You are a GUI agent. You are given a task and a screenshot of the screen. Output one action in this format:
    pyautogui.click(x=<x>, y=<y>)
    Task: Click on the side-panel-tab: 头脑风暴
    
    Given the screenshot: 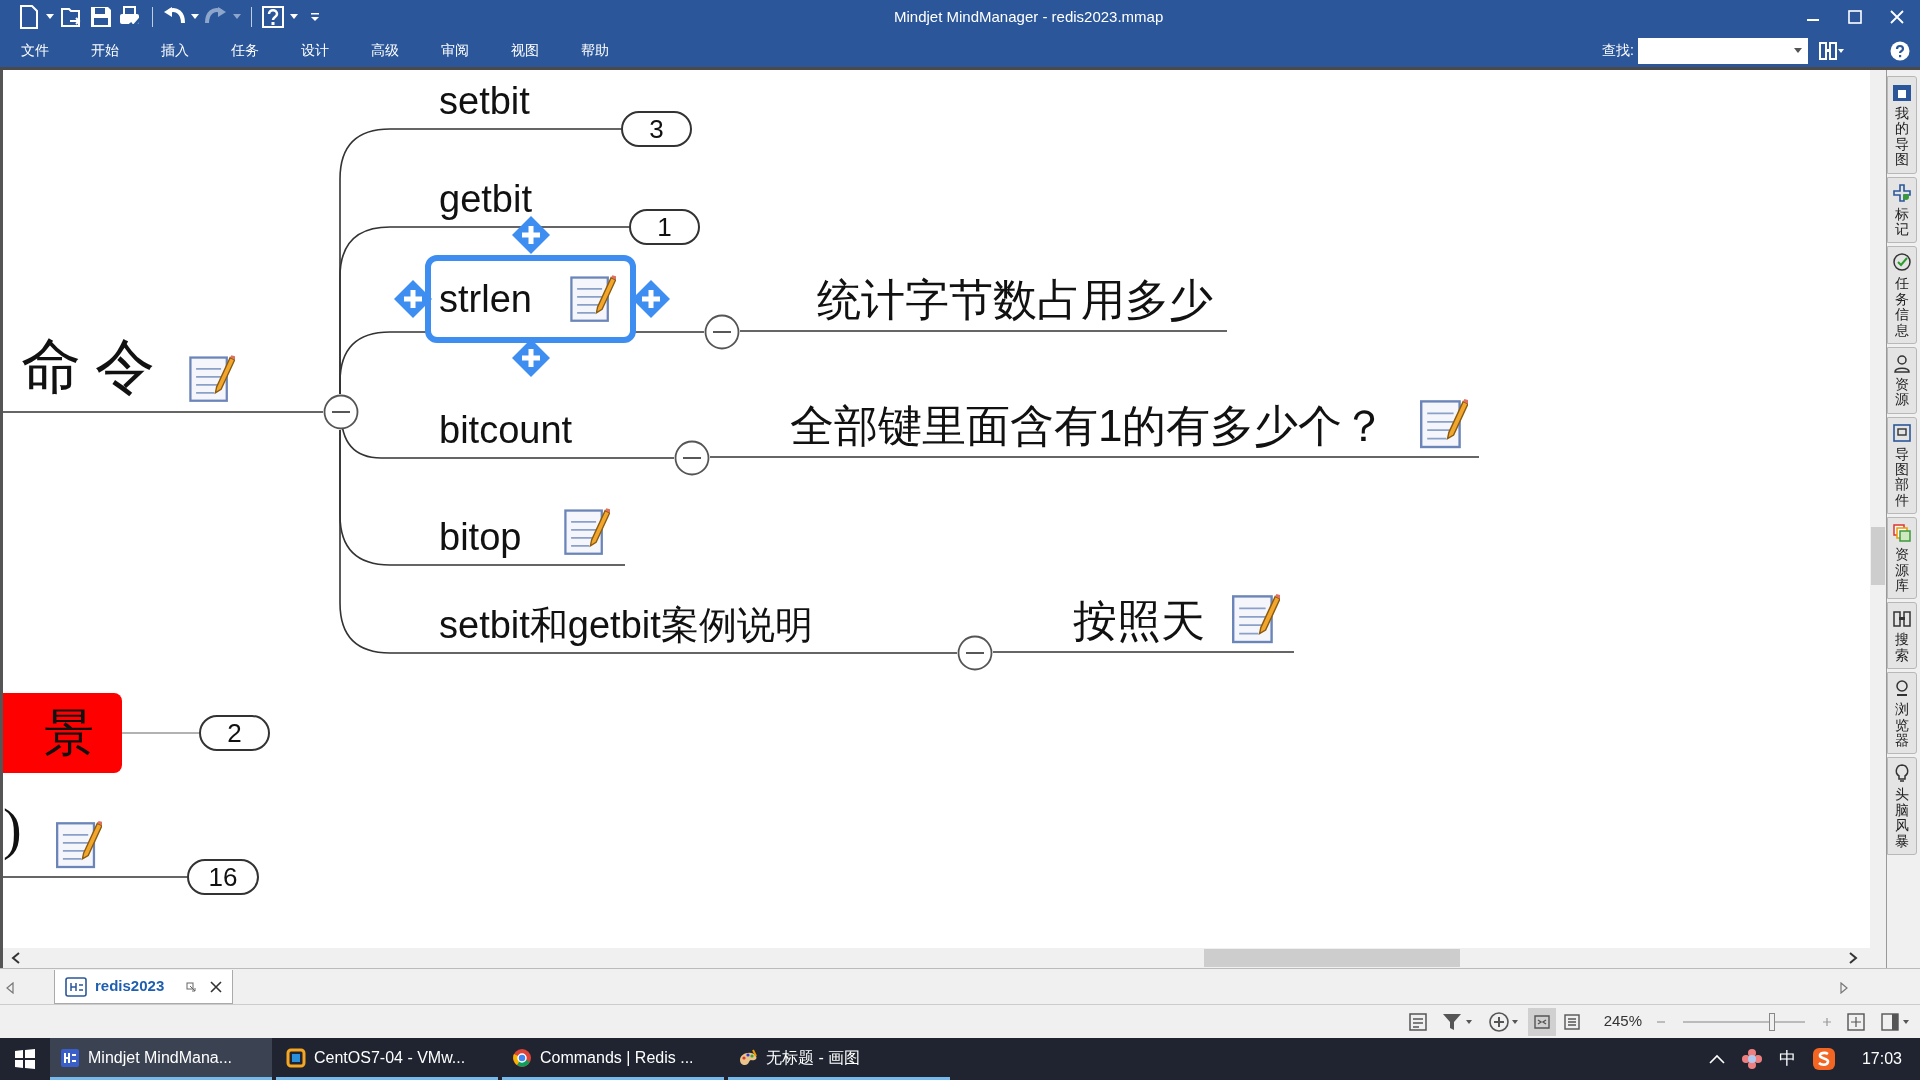 What is the action you would take?
    pyautogui.click(x=1902, y=806)
    